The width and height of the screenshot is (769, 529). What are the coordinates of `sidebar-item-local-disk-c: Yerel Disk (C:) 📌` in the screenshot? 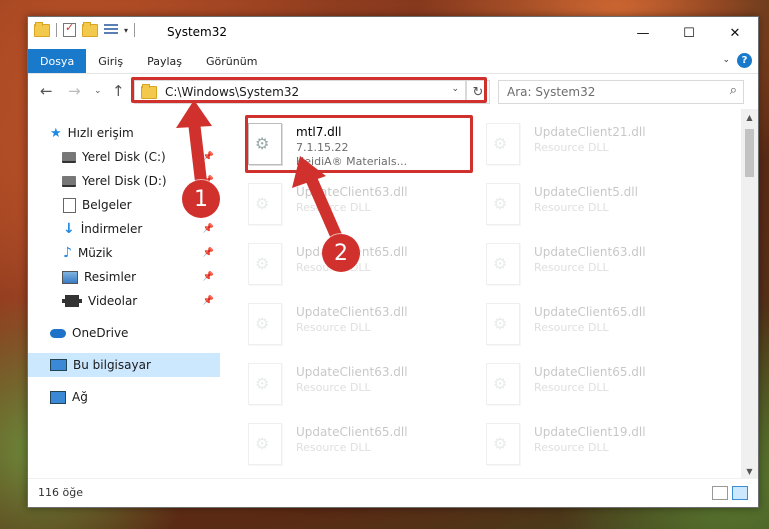 It's located at (124, 157).